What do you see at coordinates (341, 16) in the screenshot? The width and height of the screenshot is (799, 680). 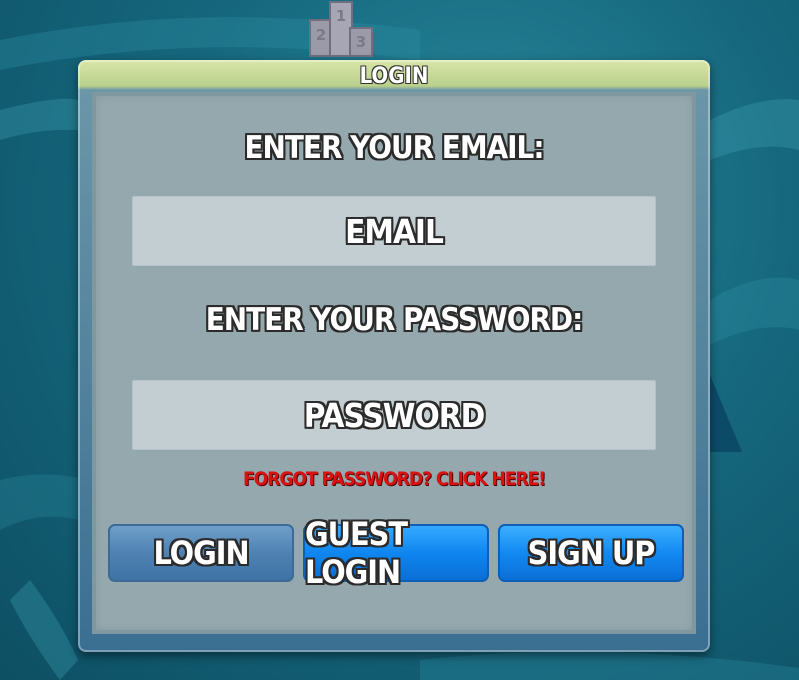 I see `podium-place-1: 1` at bounding box center [341, 16].